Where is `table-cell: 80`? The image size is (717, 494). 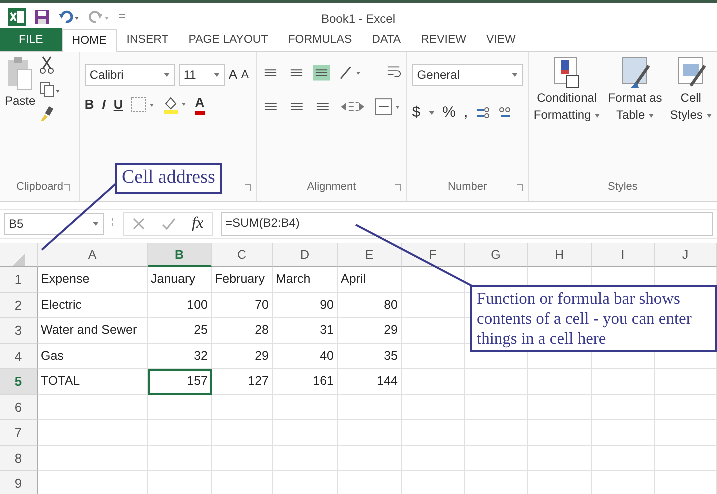
table-cell: 80 is located at coordinates (370, 305).